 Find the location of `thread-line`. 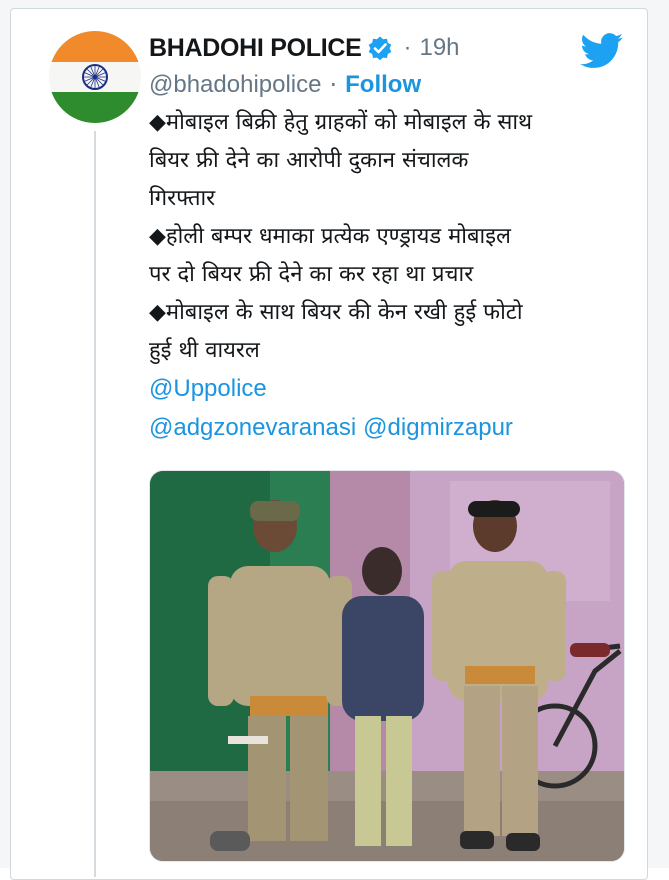

thread-line is located at coordinates (95, 504).